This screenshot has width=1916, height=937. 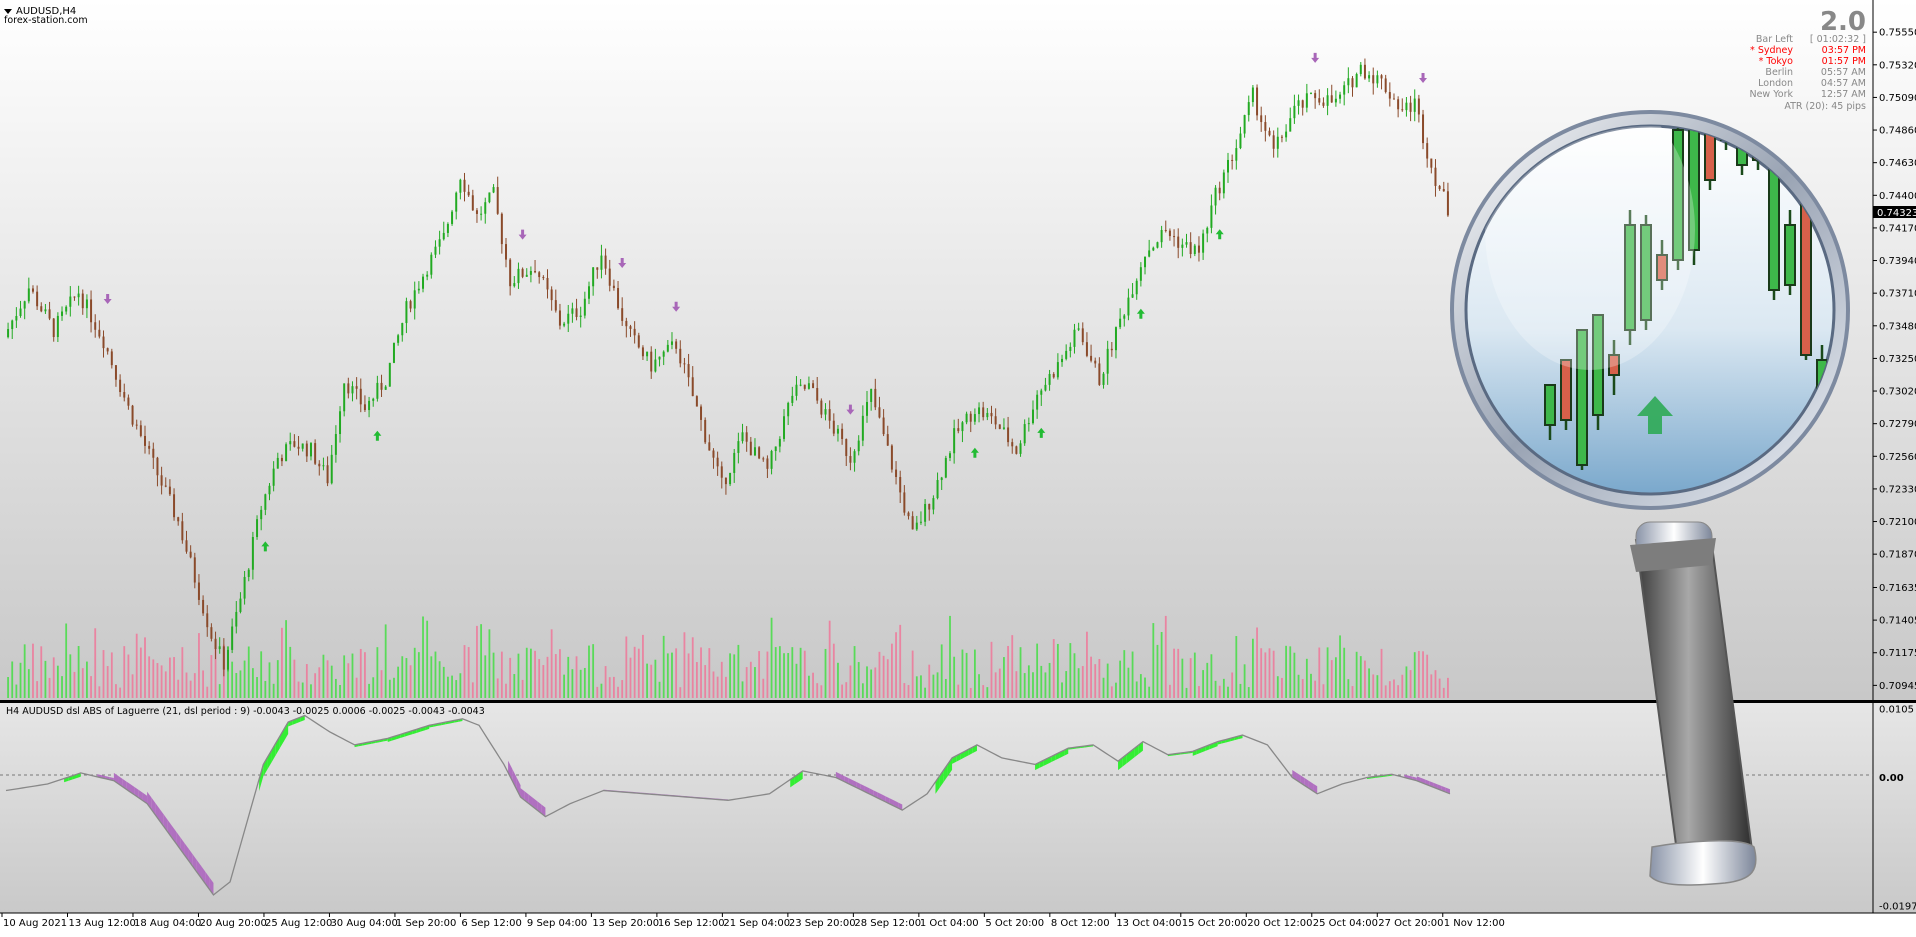 I want to click on lens-candle, so click(x=1566, y=394).